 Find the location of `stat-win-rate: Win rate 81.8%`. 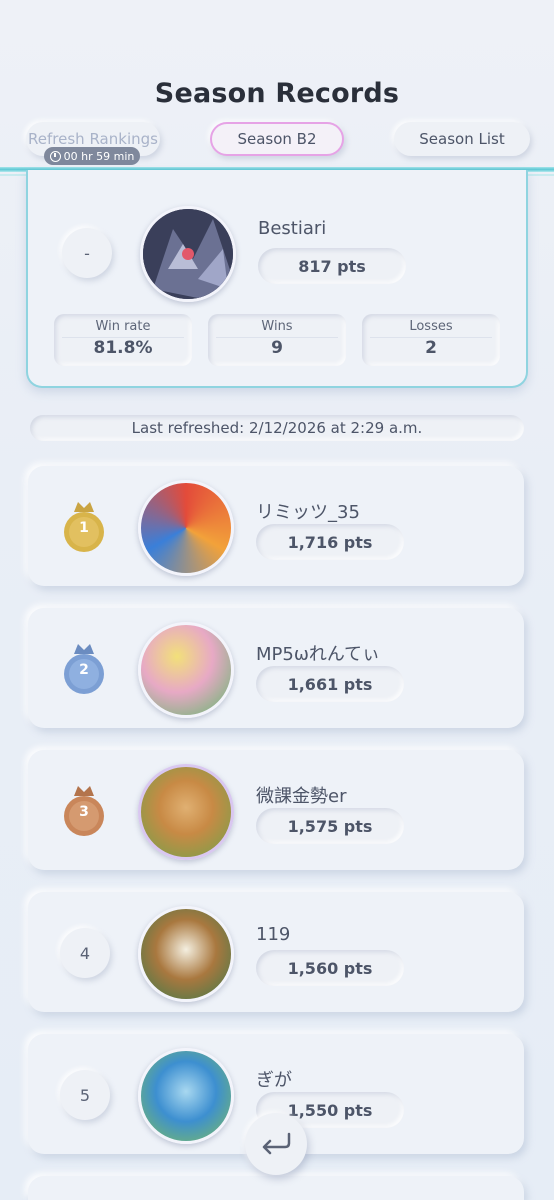

stat-win-rate: Win rate 81.8% is located at coordinates (123, 340).